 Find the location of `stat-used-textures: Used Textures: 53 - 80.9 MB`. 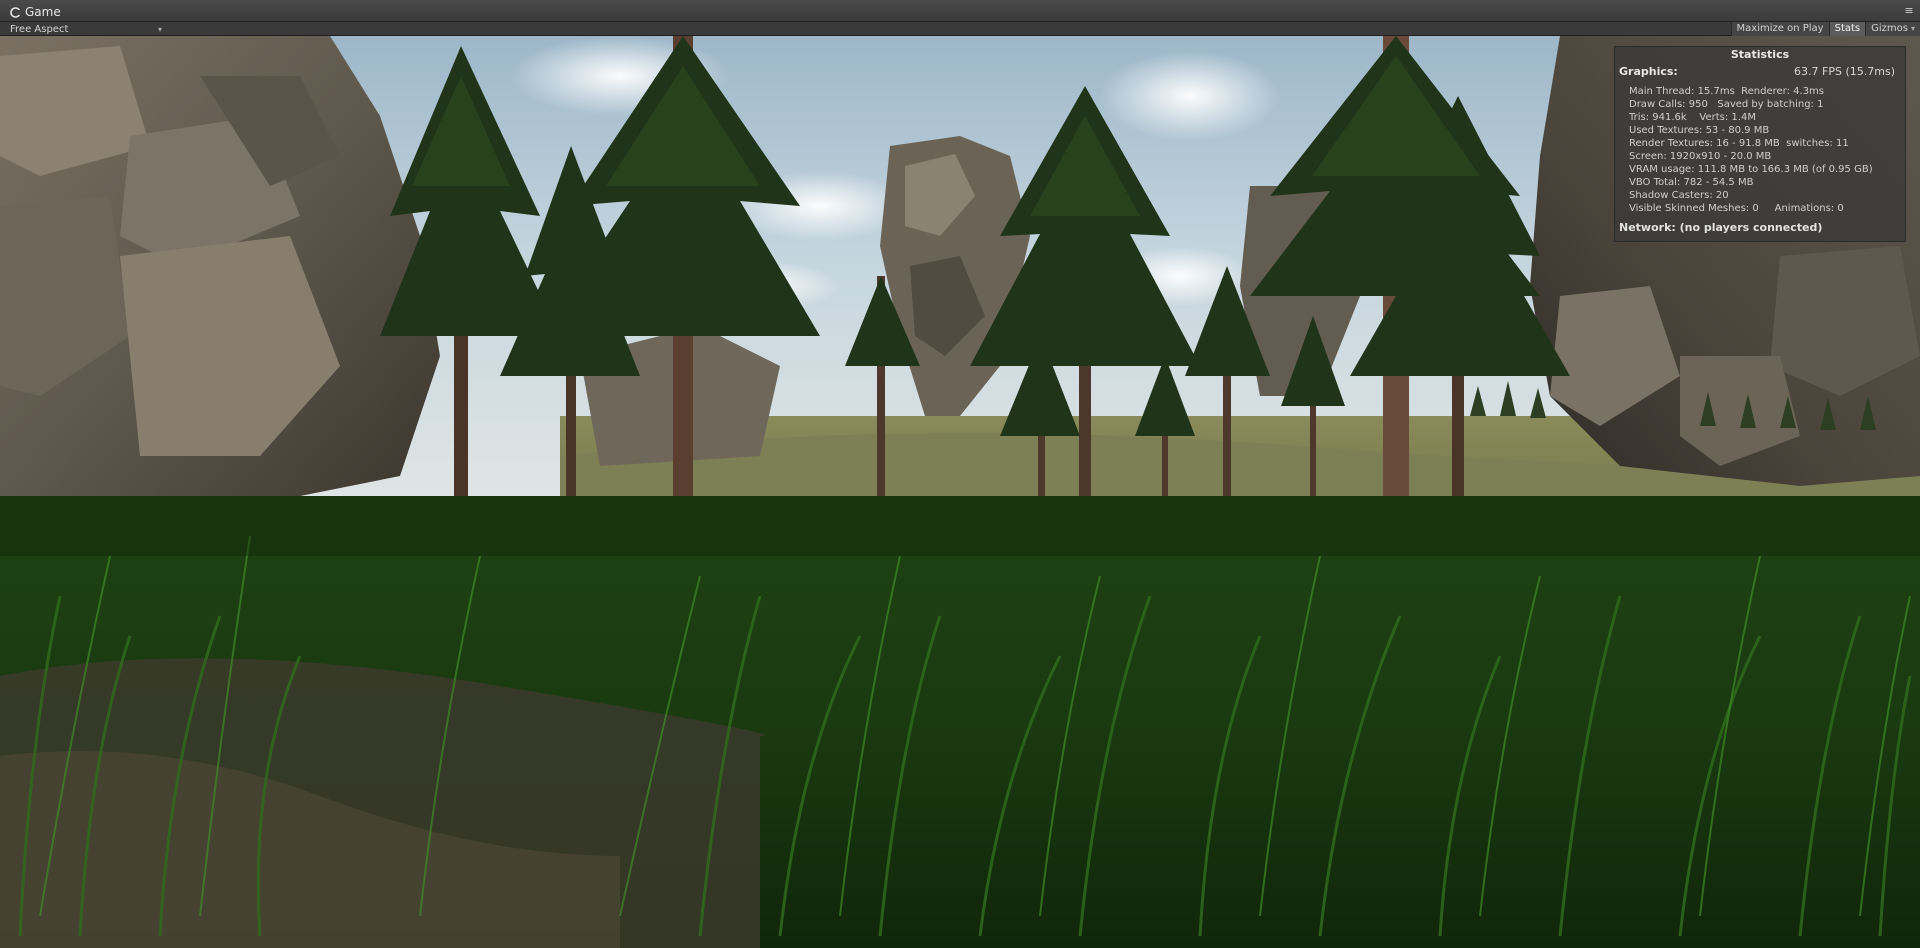

stat-used-textures: Used Textures: 53 - 80.9 MB is located at coordinates (1699, 130).